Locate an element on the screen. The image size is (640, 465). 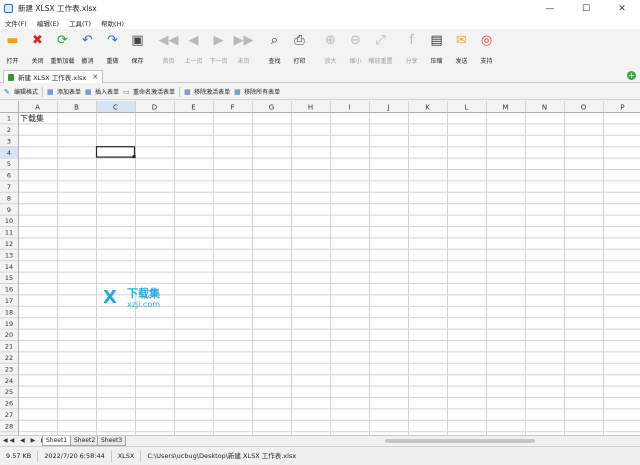
toolbar-button-close-red: ✖ 关闭 is located at coordinates (37, 48).